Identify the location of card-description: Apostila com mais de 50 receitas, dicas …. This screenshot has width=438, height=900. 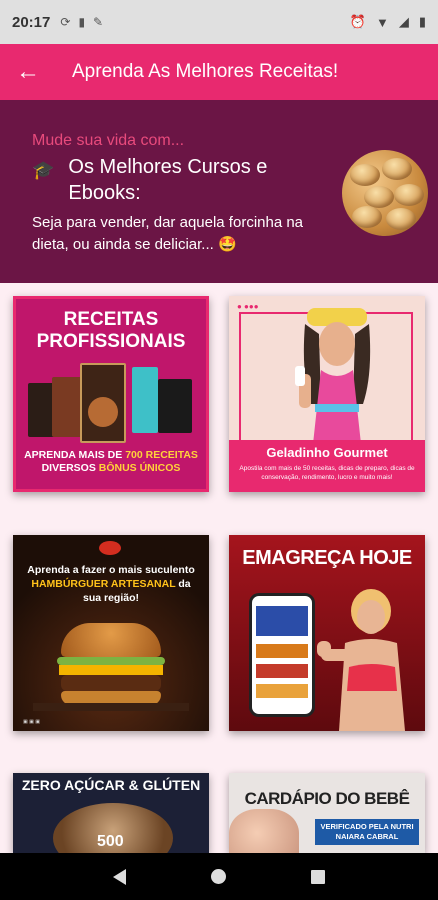
(327, 473).